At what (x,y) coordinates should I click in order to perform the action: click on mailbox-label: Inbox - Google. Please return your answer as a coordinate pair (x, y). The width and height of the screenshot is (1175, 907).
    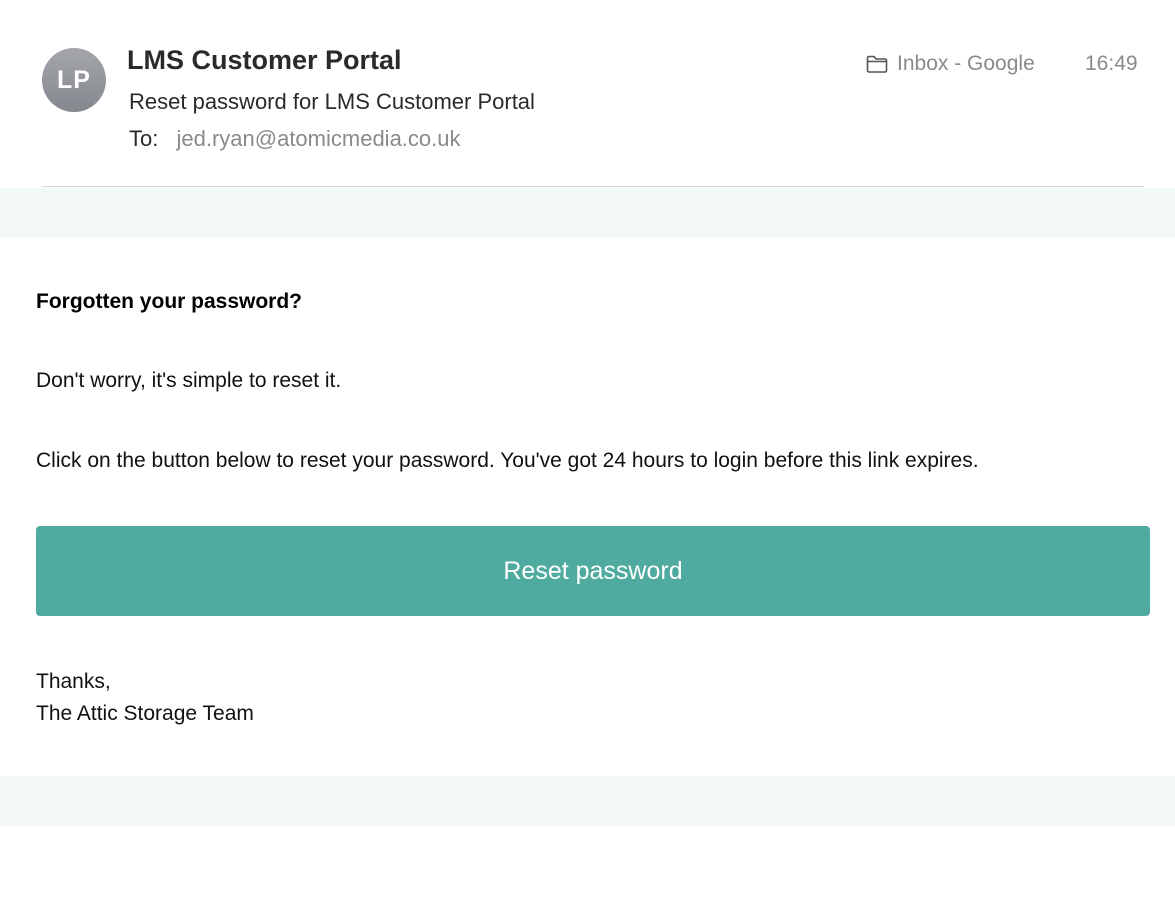
    Looking at the image, I should click on (966, 63).